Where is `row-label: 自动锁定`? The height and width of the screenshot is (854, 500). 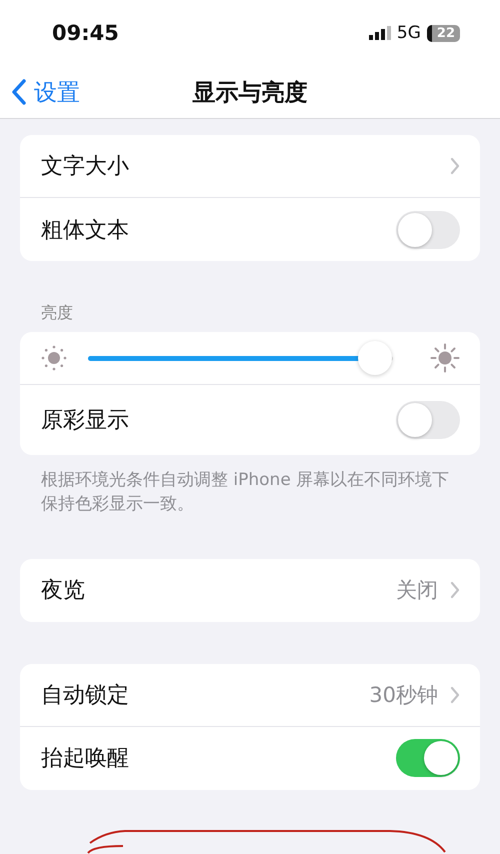
row-label: 自动锁定 is located at coordinates (85, 696).